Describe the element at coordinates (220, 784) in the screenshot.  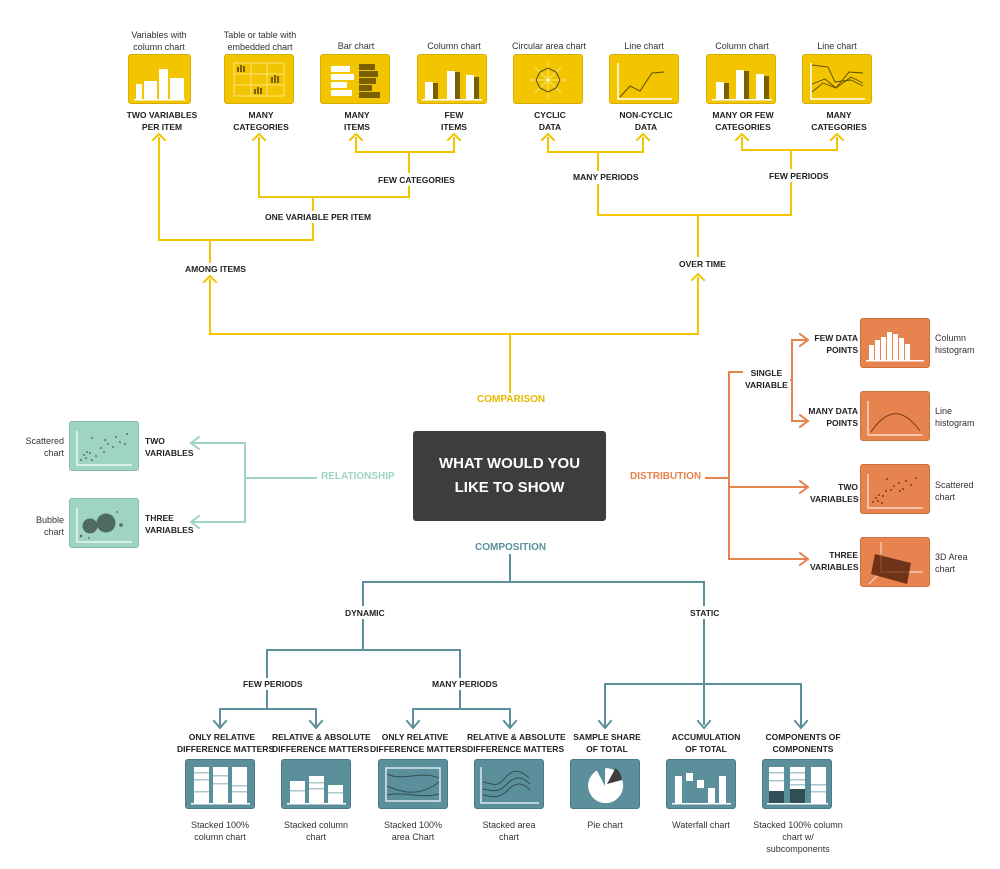
I see `stacked-100-column-icon` at that location.